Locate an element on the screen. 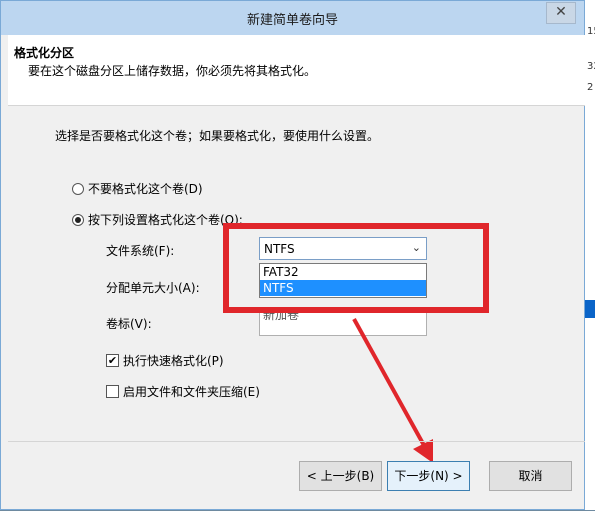 Image resolution: width=595 pixels, height=511 pixels. intro-text: 选择是否要格式化这个卷；如果要格式化，要使用什么设置。 is located at coordinates (217, 136).